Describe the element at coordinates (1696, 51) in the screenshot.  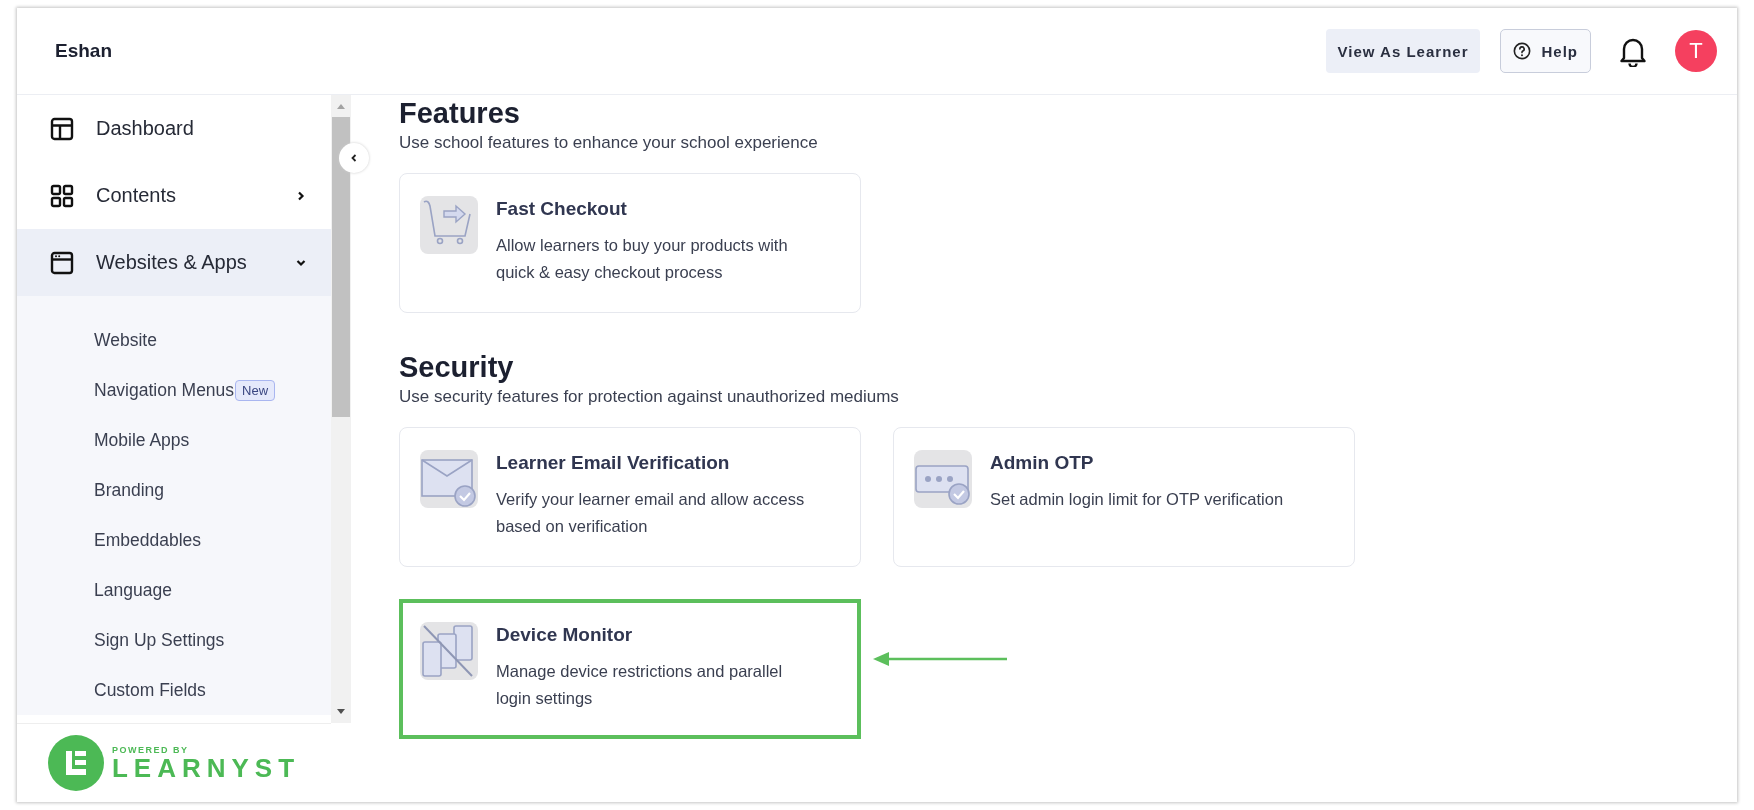
I see `user-avatar: T` at that location.